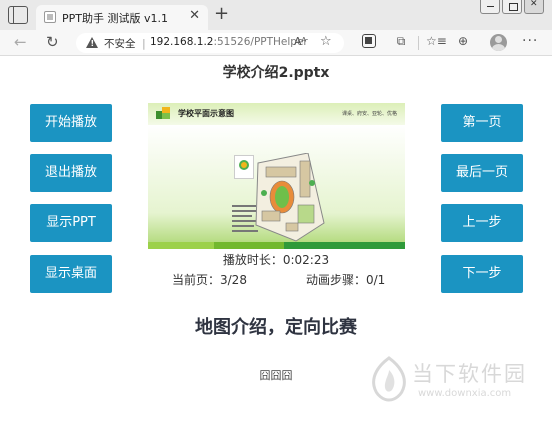 The height and width of the screenshot is (428, 552). What do you see at coordinates (50, 17) in the screenshot?
I see `page-favicon-icon` at bounding box center [50, 17].